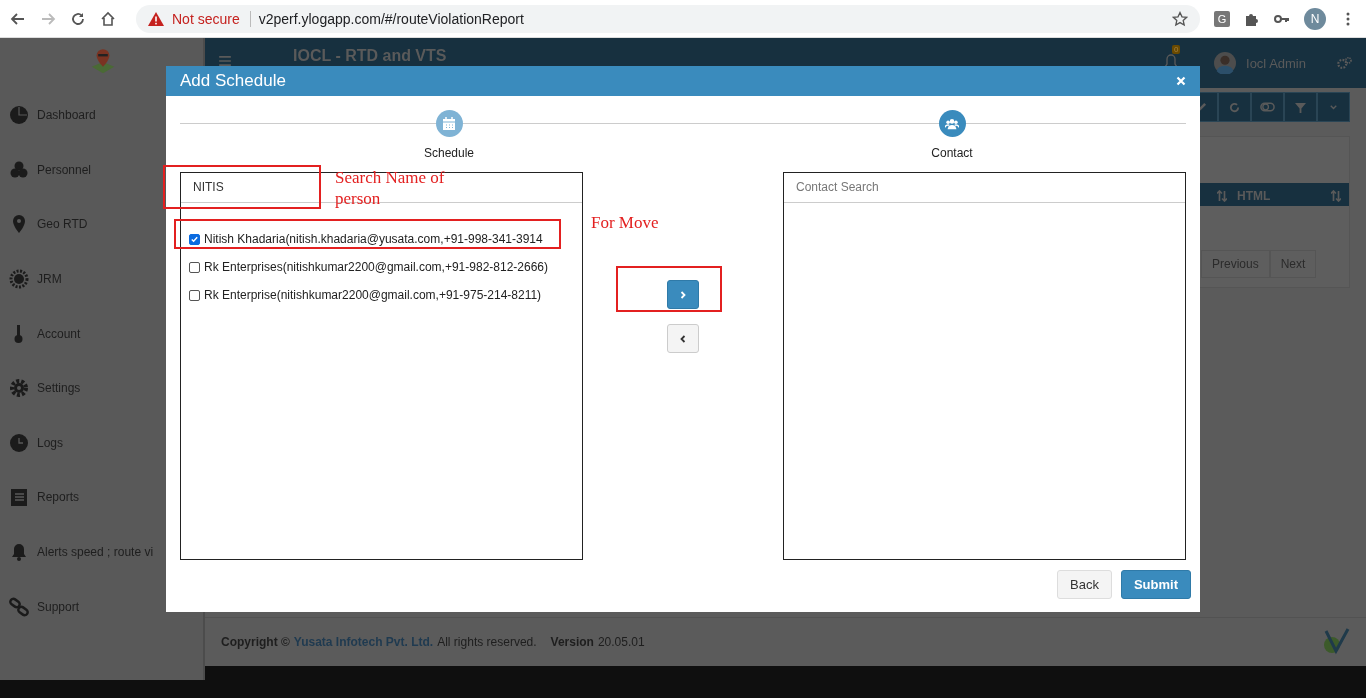  Describe the element at coordinates (625, 222) in the screenshot. I see `annotation-text: For Move` at that location.